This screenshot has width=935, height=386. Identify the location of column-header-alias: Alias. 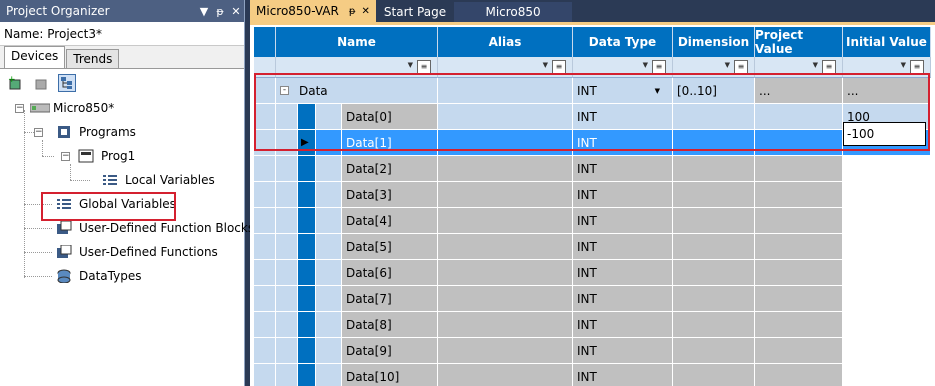
(505, 42).